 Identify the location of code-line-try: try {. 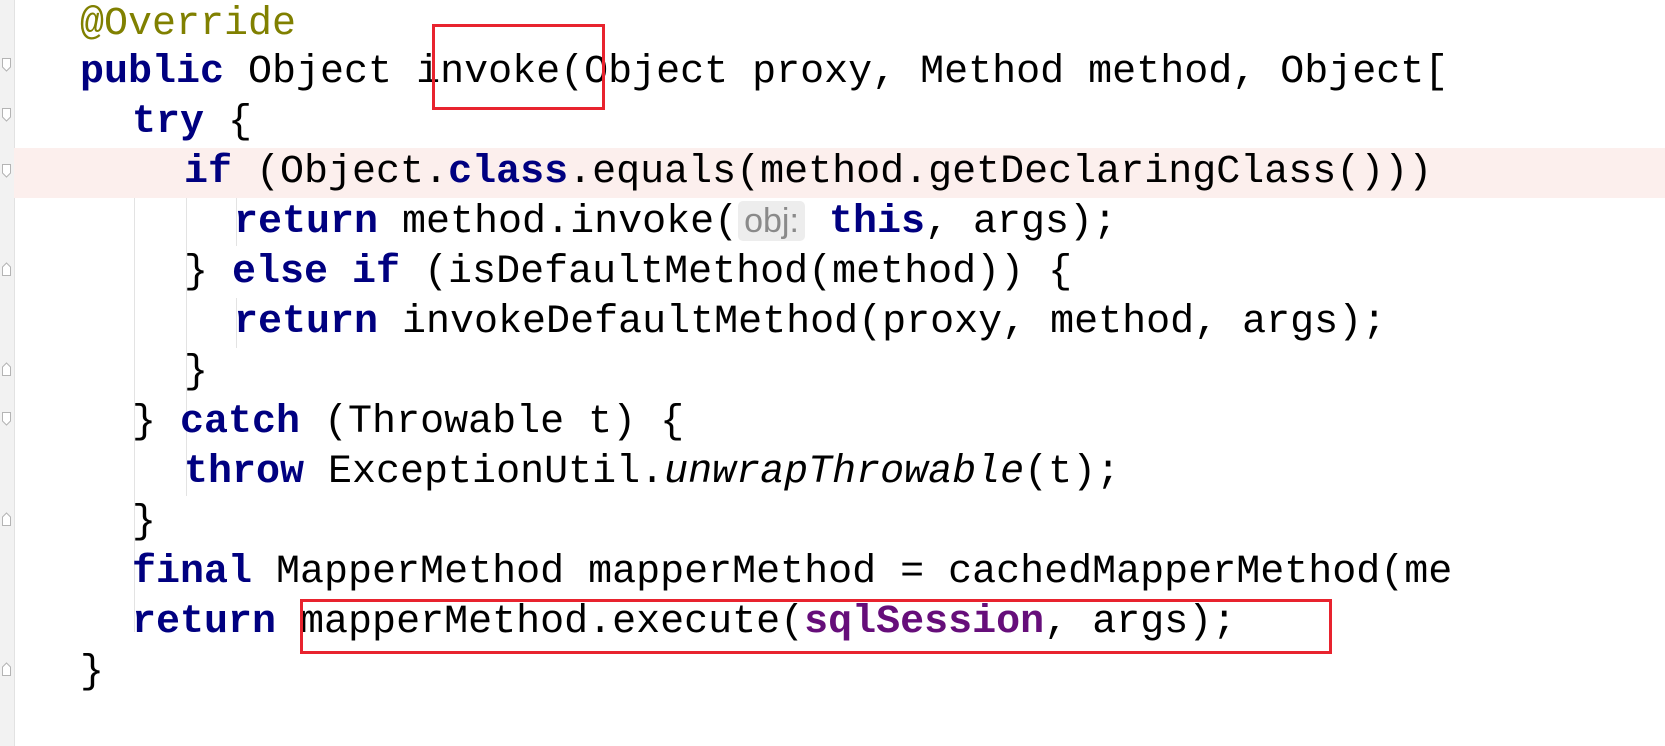
(192, 123).